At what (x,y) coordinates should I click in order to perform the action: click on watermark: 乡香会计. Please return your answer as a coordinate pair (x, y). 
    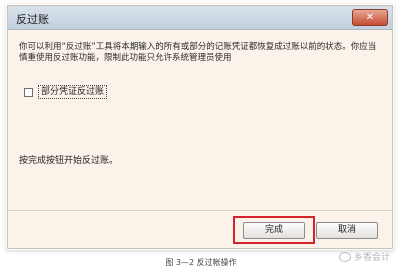
    Looking at the image, I should click on (364, 256).